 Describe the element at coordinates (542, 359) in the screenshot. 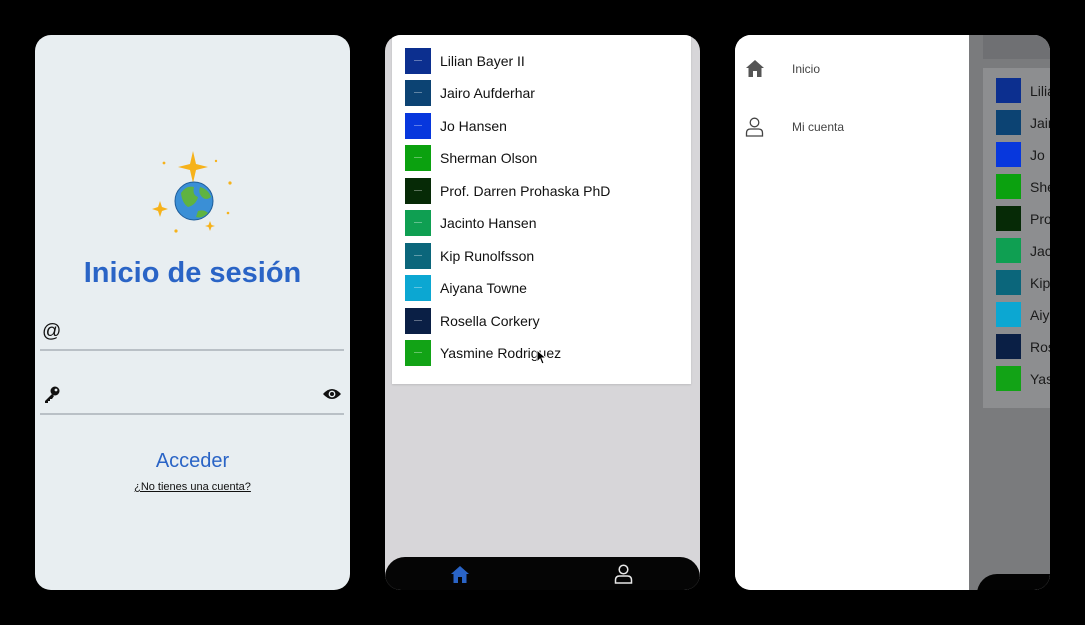

I see `mouse-cursor-icon` at that location.